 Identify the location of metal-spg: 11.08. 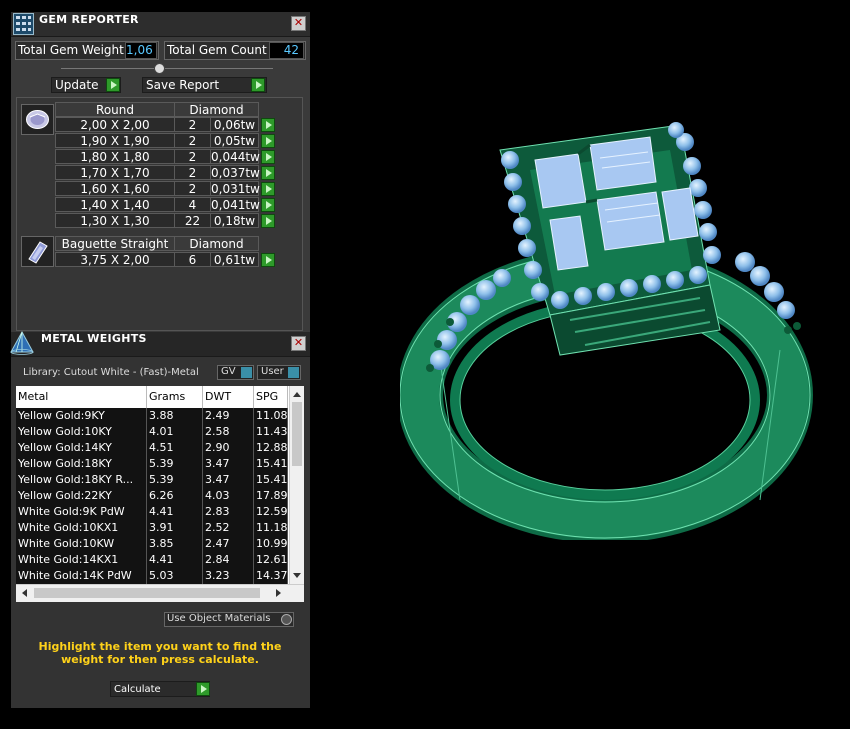
(272, 416).